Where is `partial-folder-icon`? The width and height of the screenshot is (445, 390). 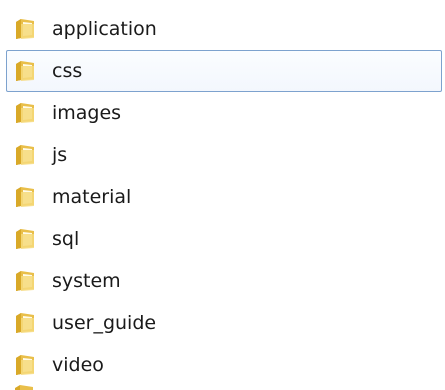 partial-folder-icon is located at coordinates (24, 387).